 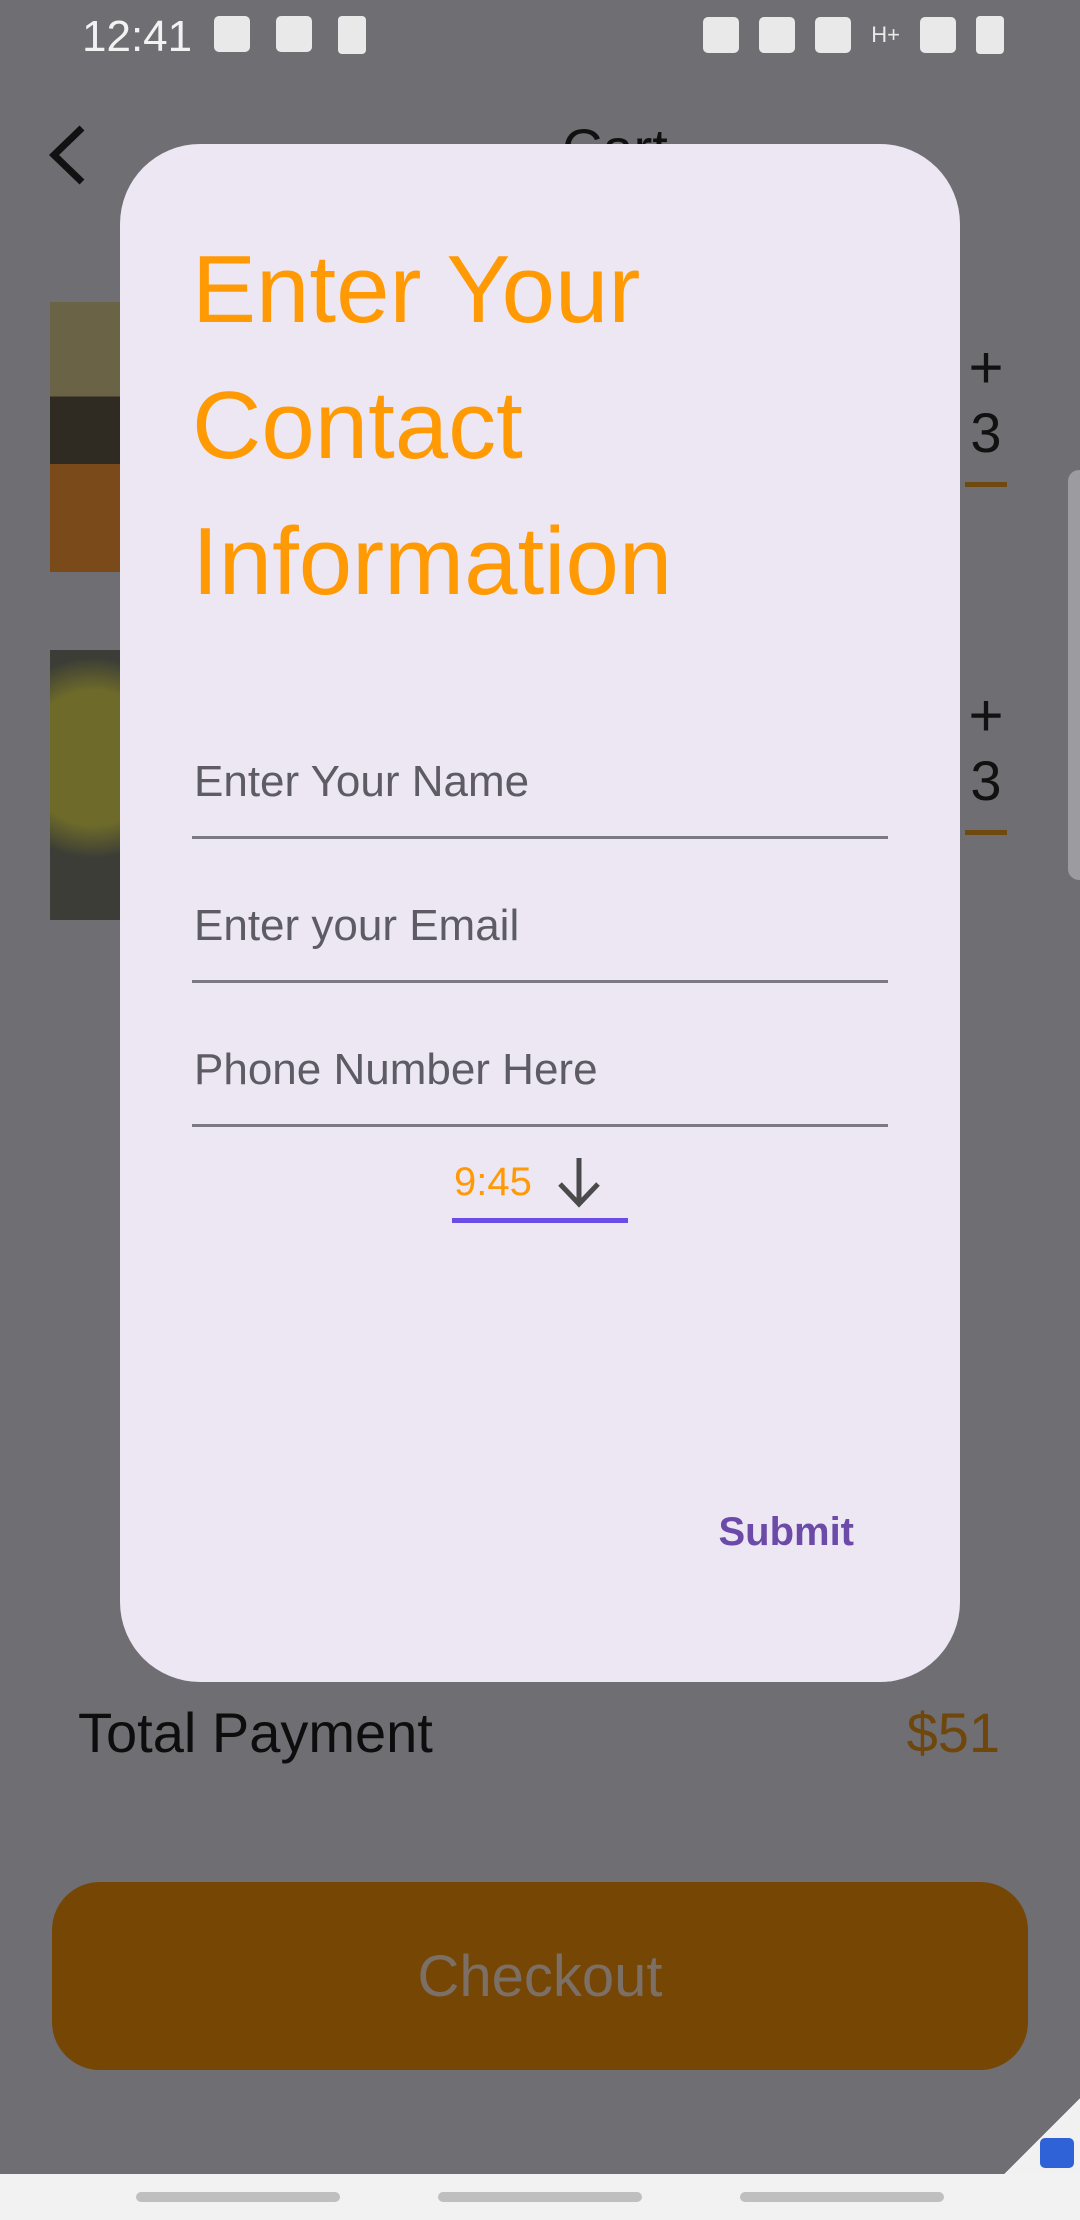 What do you see at coordinates (579, 1183) in the screenshot?
I see `arrow-down-icon` at bounding box center [579, 1183].